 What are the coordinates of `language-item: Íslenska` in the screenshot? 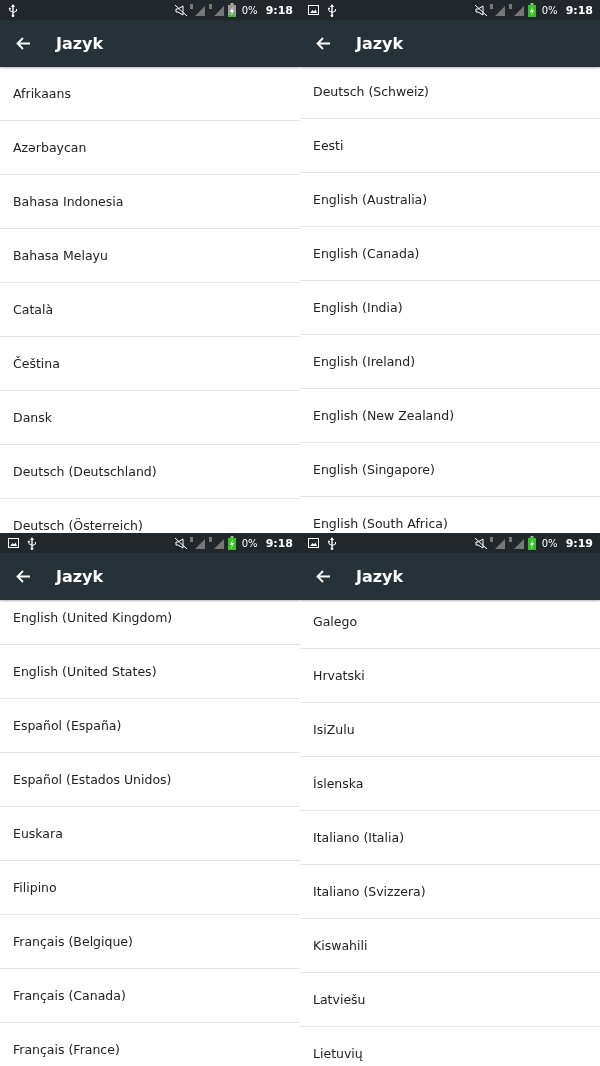 It's located at (450, 784).